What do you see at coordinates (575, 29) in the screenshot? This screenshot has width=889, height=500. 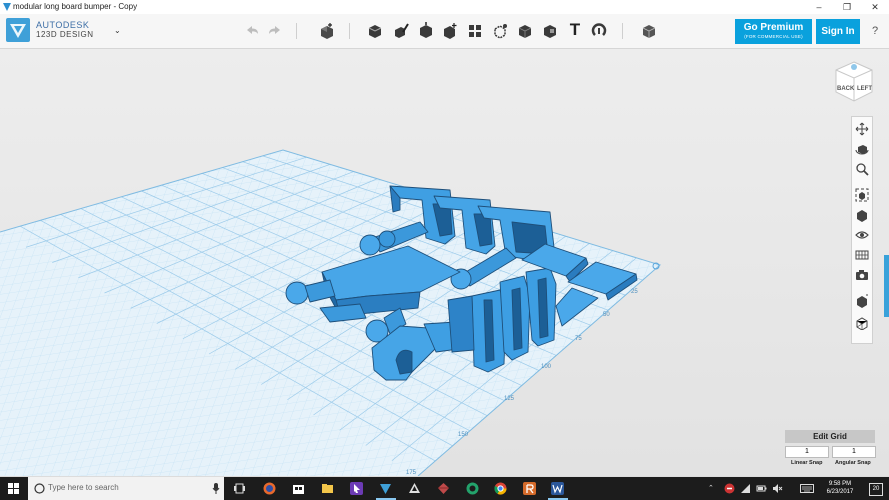 I see `text-tool-icon: T` at bounding box center [575, 29].